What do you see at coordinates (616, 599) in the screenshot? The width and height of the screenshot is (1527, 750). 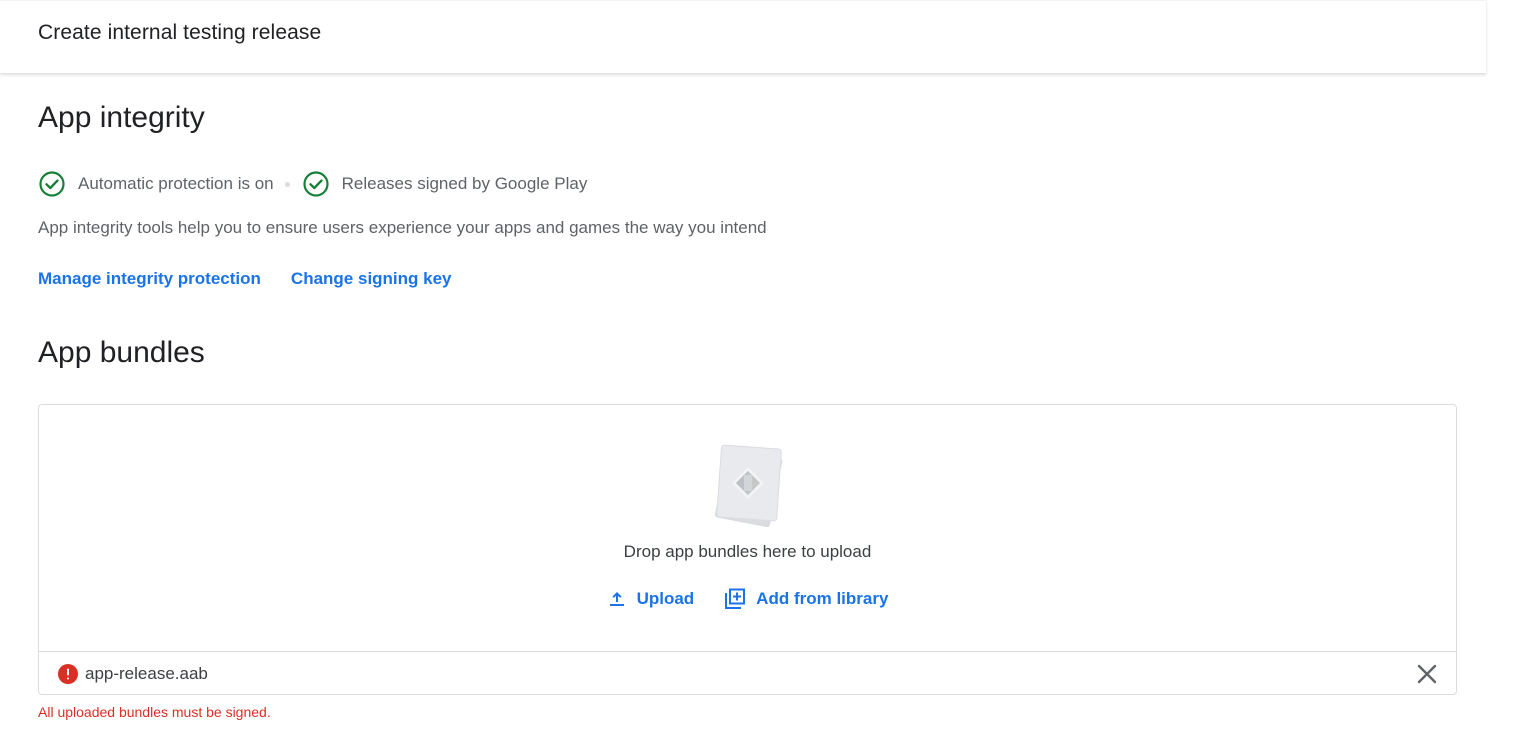 I see `upload-icon` at bounding box center [616, 599].